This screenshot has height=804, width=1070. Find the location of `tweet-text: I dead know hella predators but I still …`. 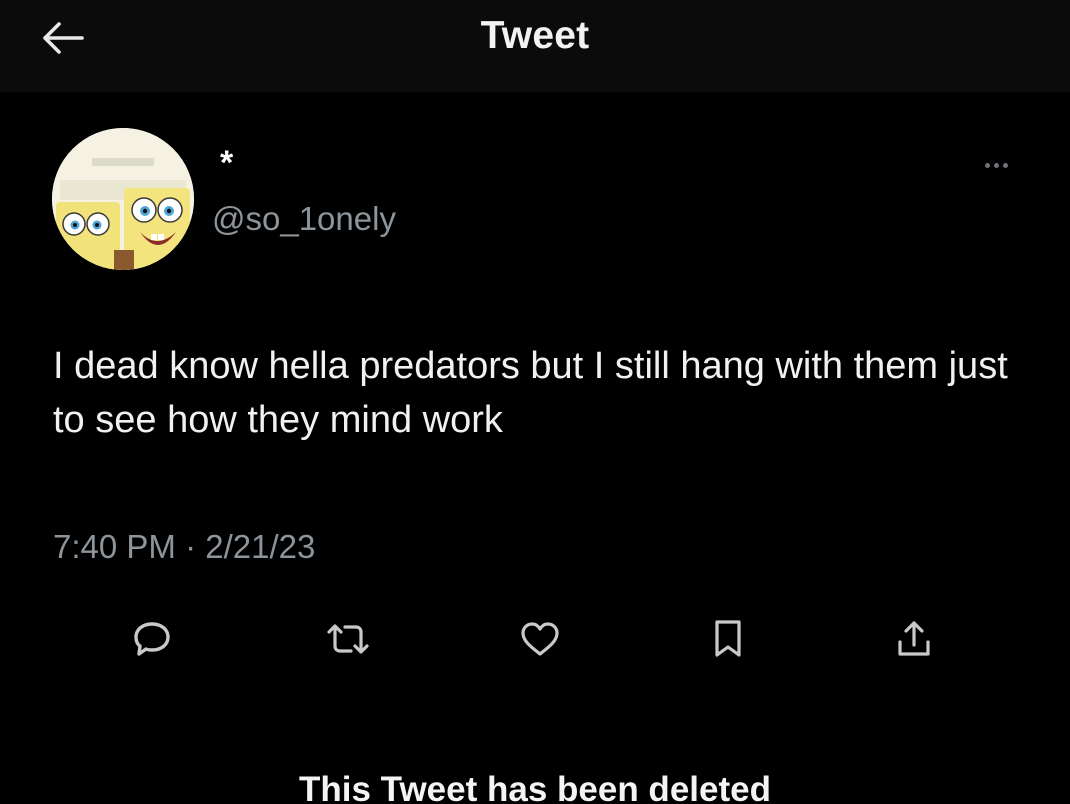

tweet-text: I dead know hella predators but I still … is located at coordinates (530, 393).